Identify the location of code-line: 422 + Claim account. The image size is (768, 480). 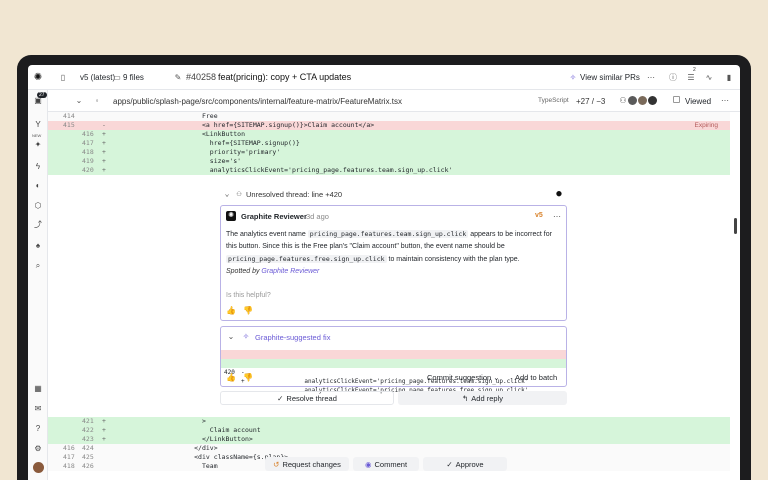
(389, 430).